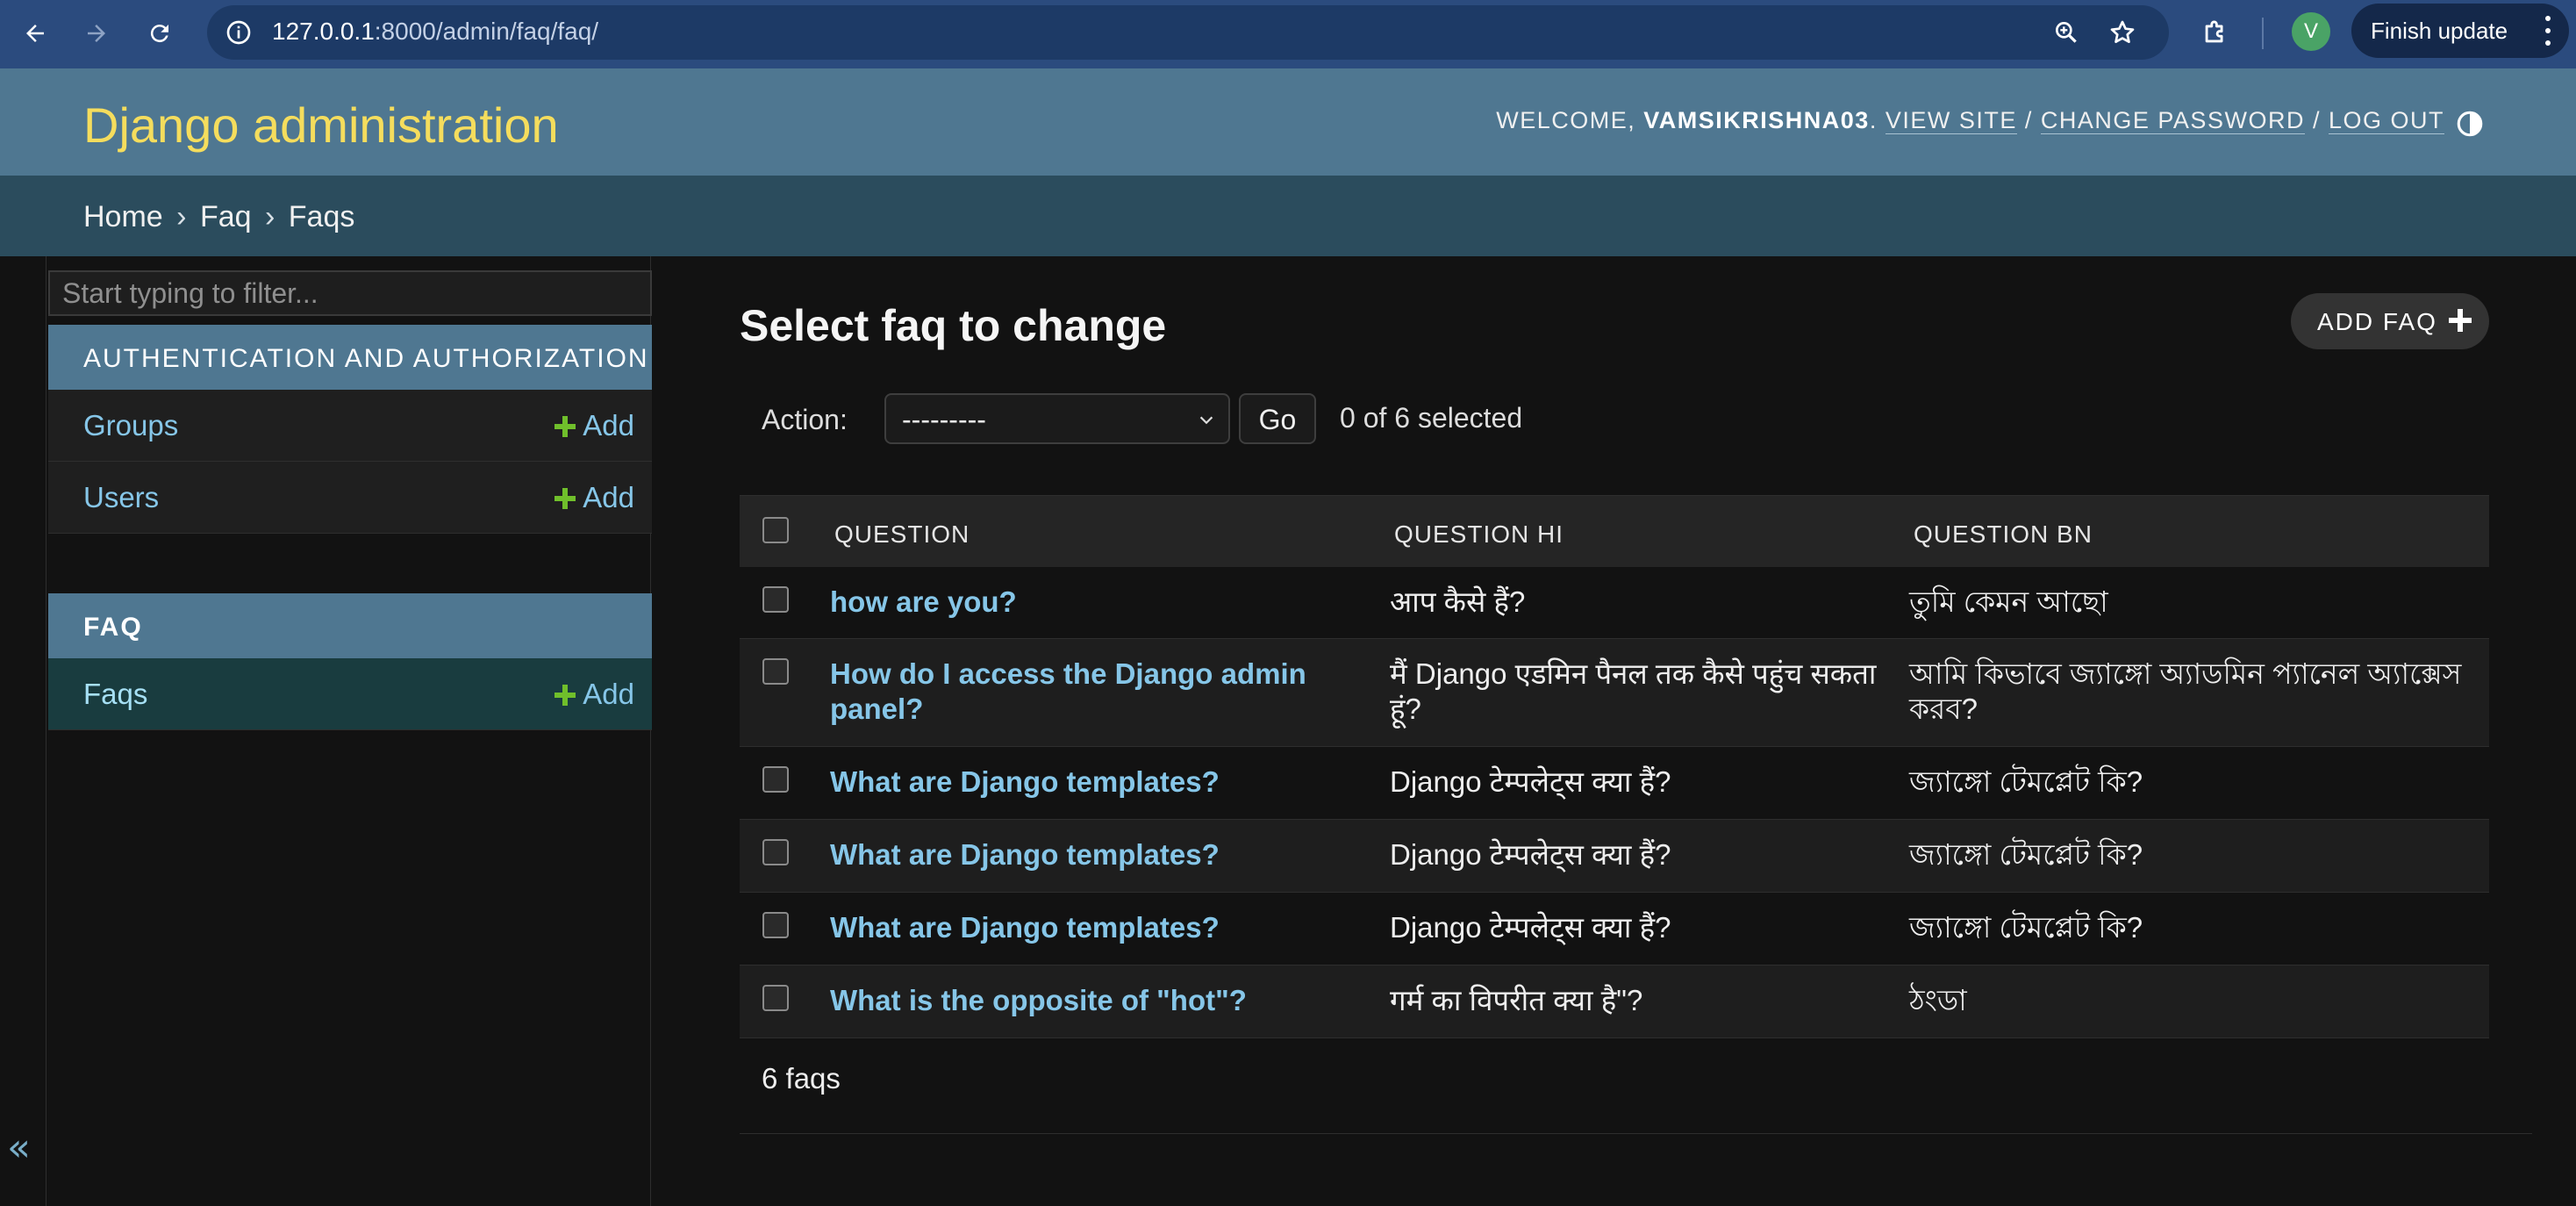 The image size is (2576, 1206). I want to click on sidebar-item-faqs: Faqs Add, so click(350, 694).